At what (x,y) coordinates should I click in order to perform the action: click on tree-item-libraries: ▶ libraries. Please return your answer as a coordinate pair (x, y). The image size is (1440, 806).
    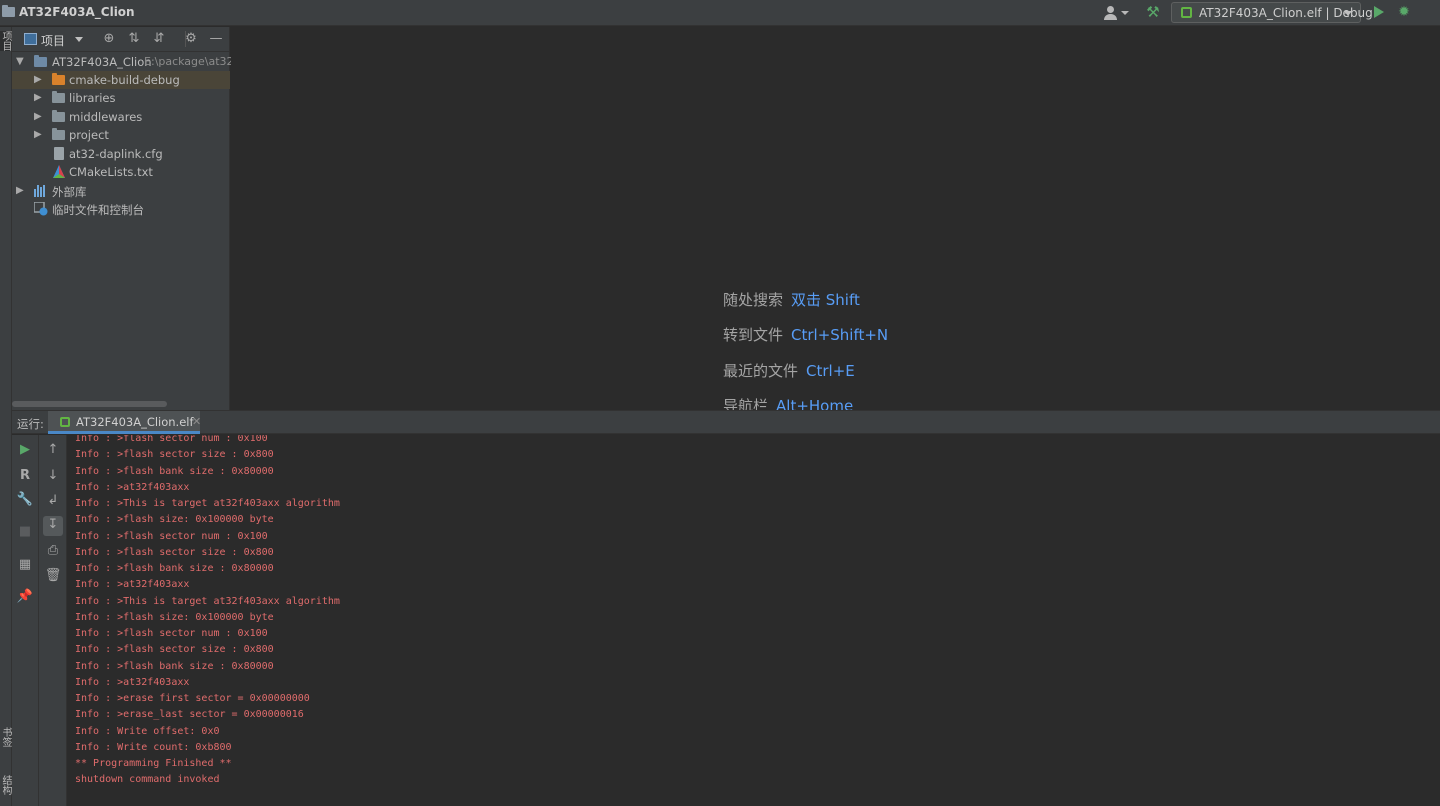
    Looking at the image, I should click on (121, 98).